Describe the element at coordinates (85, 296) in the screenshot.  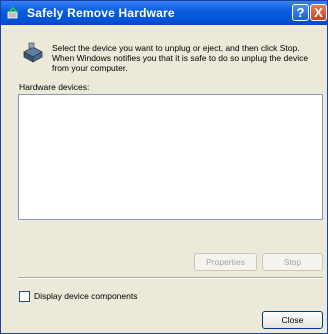
I see `display-components-label: Display device components` at that location.